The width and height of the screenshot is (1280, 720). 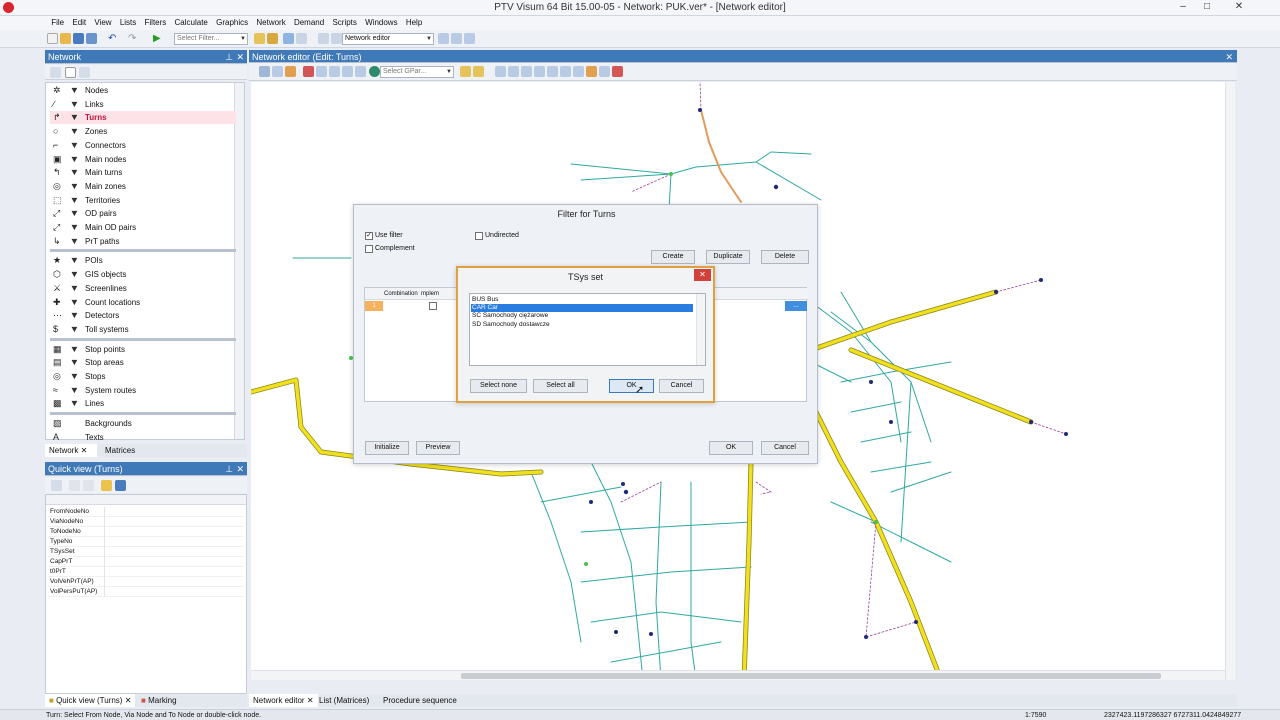 I want to click on window-cascade-icon, so click(x=456, y=38).